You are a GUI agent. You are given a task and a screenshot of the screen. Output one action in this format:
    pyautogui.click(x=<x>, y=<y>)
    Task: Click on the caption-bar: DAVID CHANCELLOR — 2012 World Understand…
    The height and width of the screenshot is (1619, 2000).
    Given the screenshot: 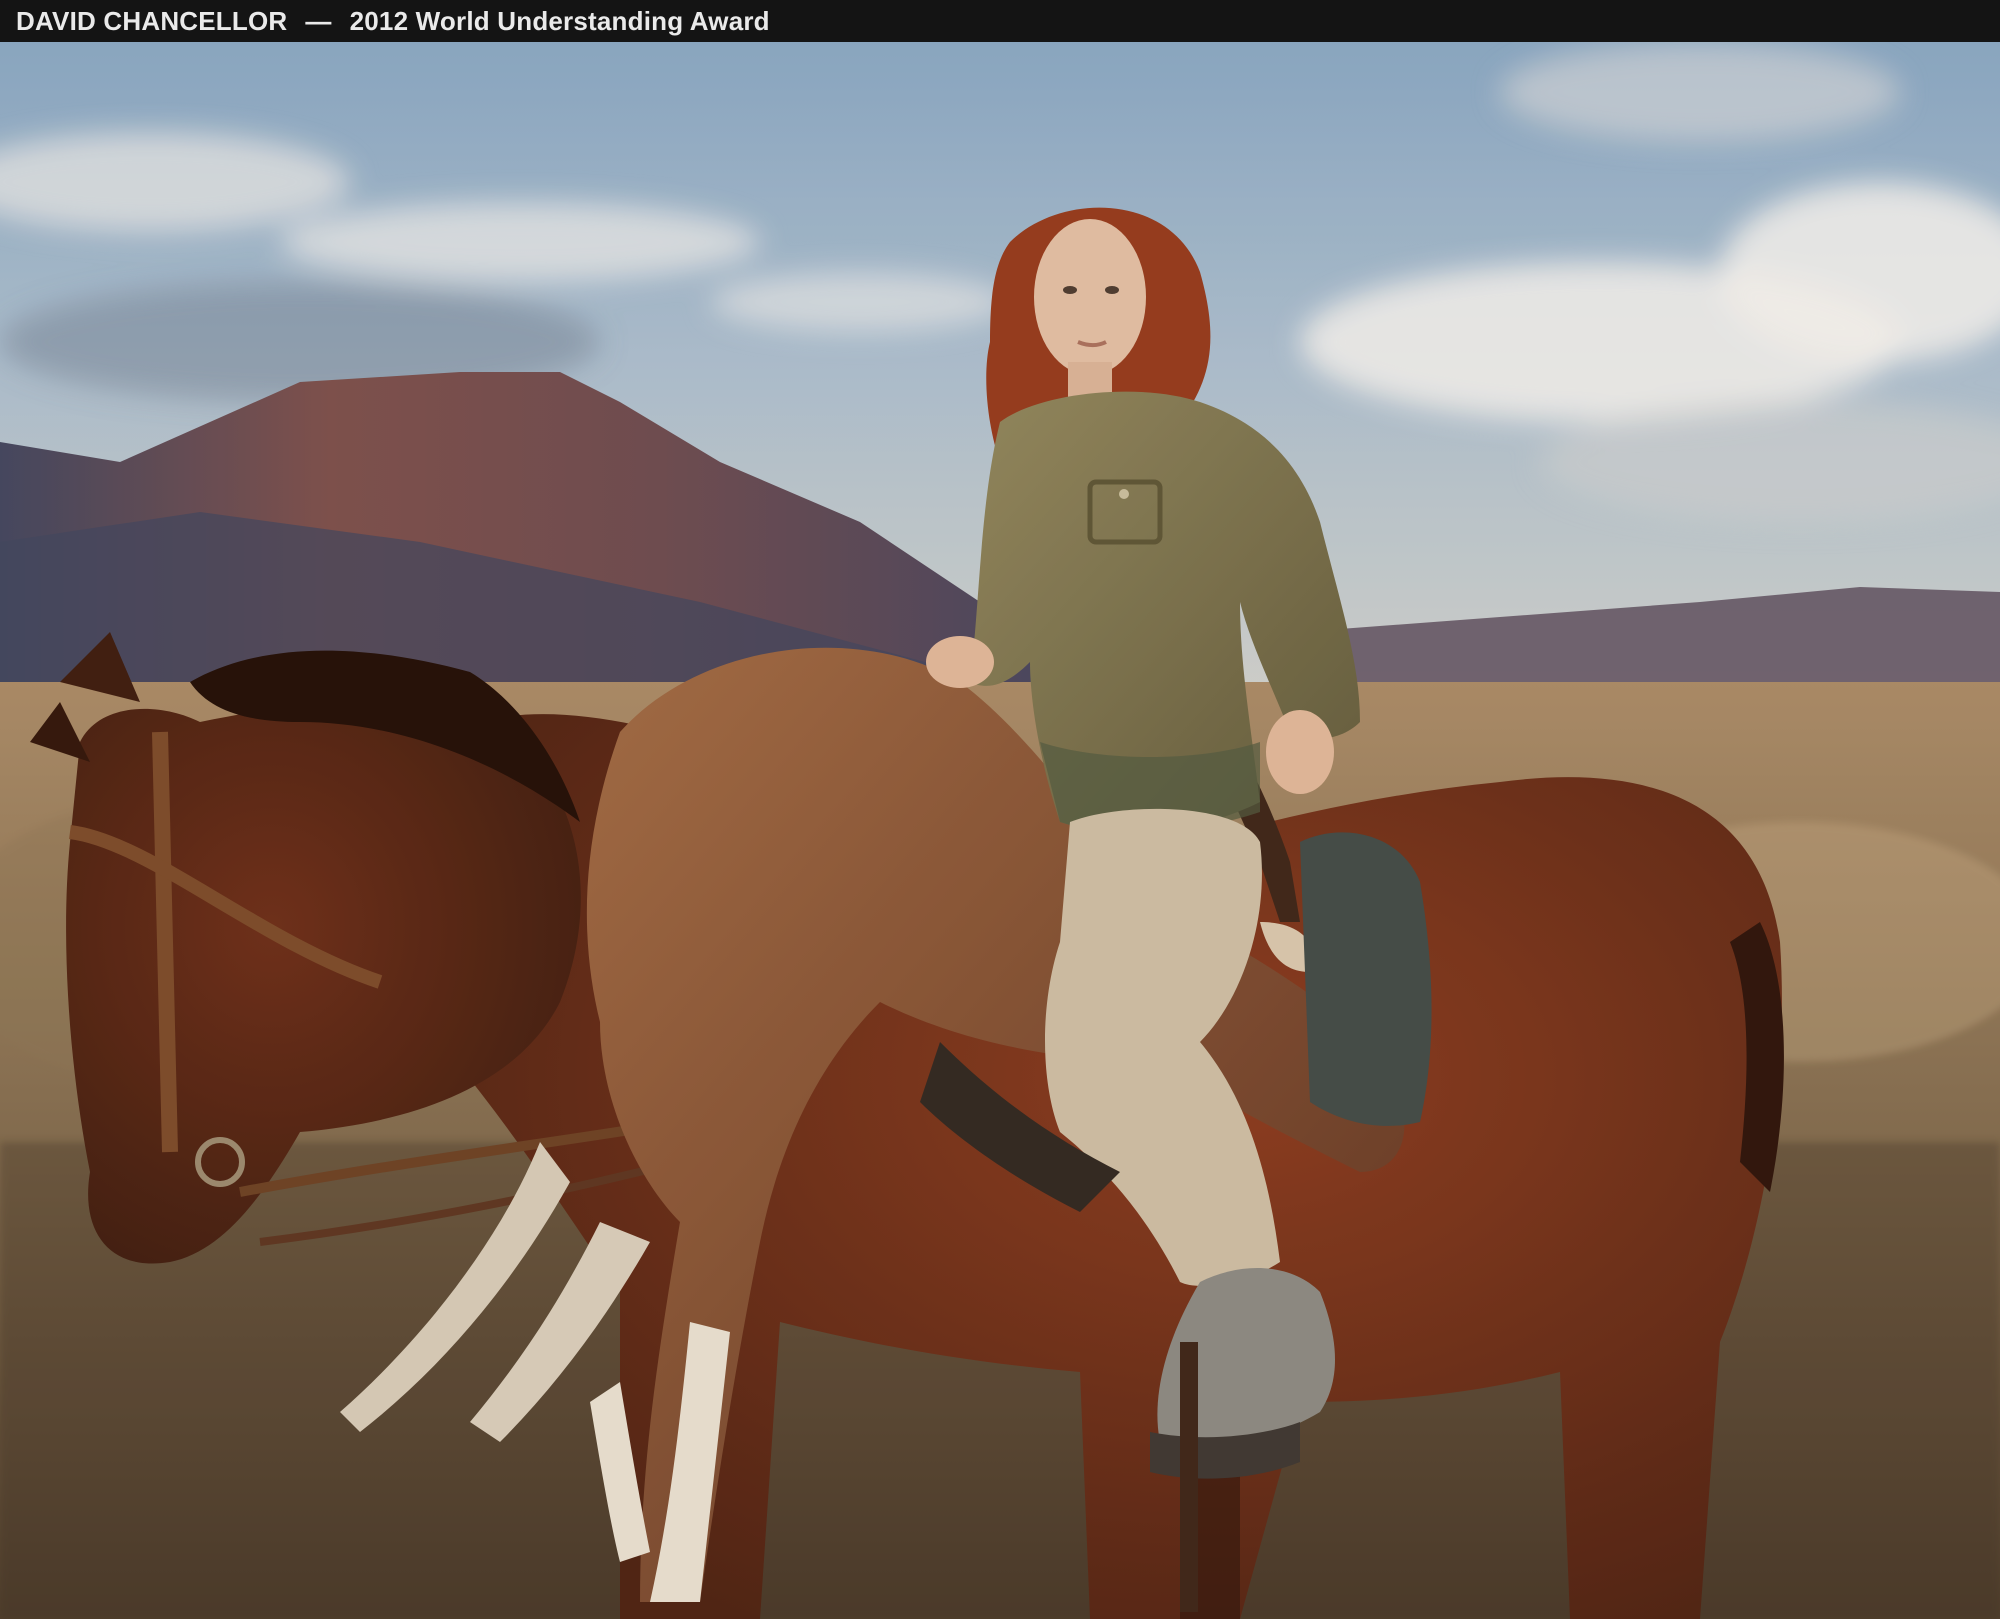 What is the action you would take?
    pyautogui.click(x=1000, y=21)
    